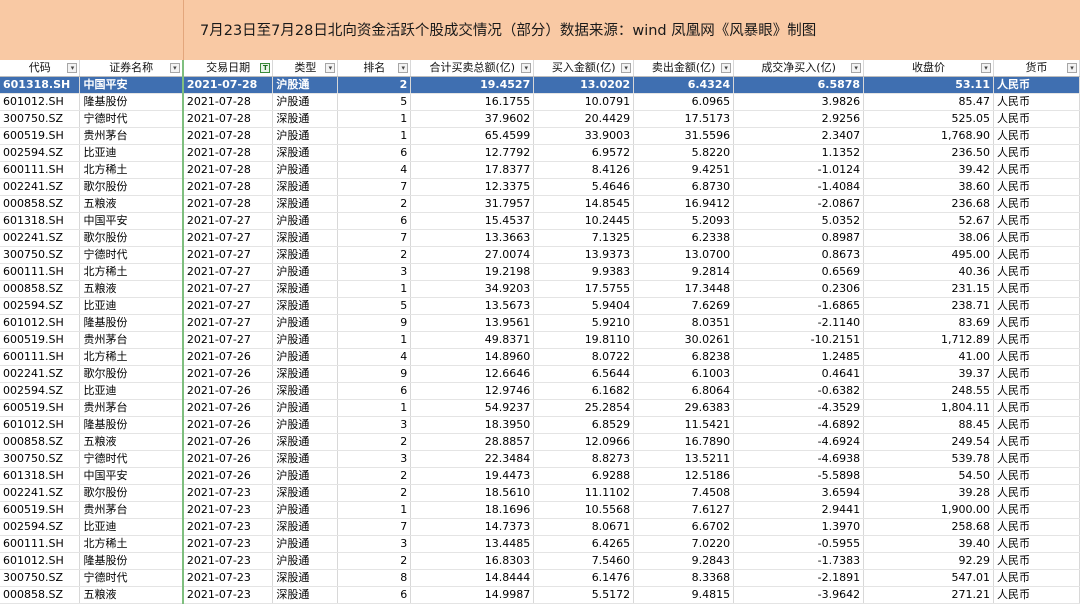  I want to click on table-cell: 0.8987, so click(799, 238).